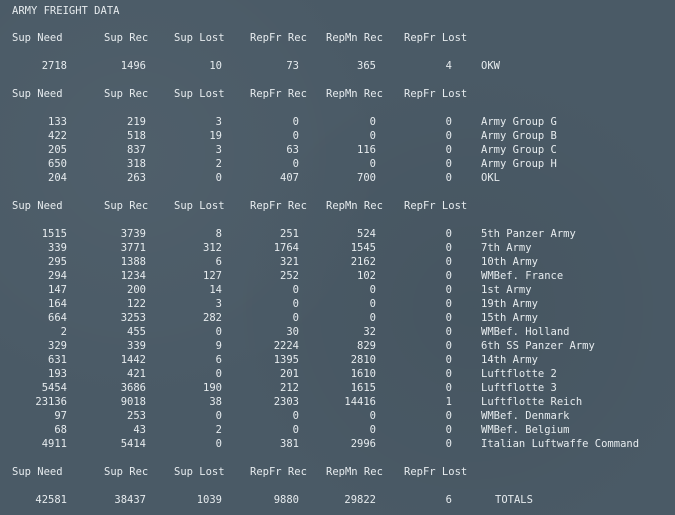 This screenshot has height=515, width=675. Describe the element at coordinates (133, 248) in the screenshot. I see `cell-sup-rec: 3771` at that location.